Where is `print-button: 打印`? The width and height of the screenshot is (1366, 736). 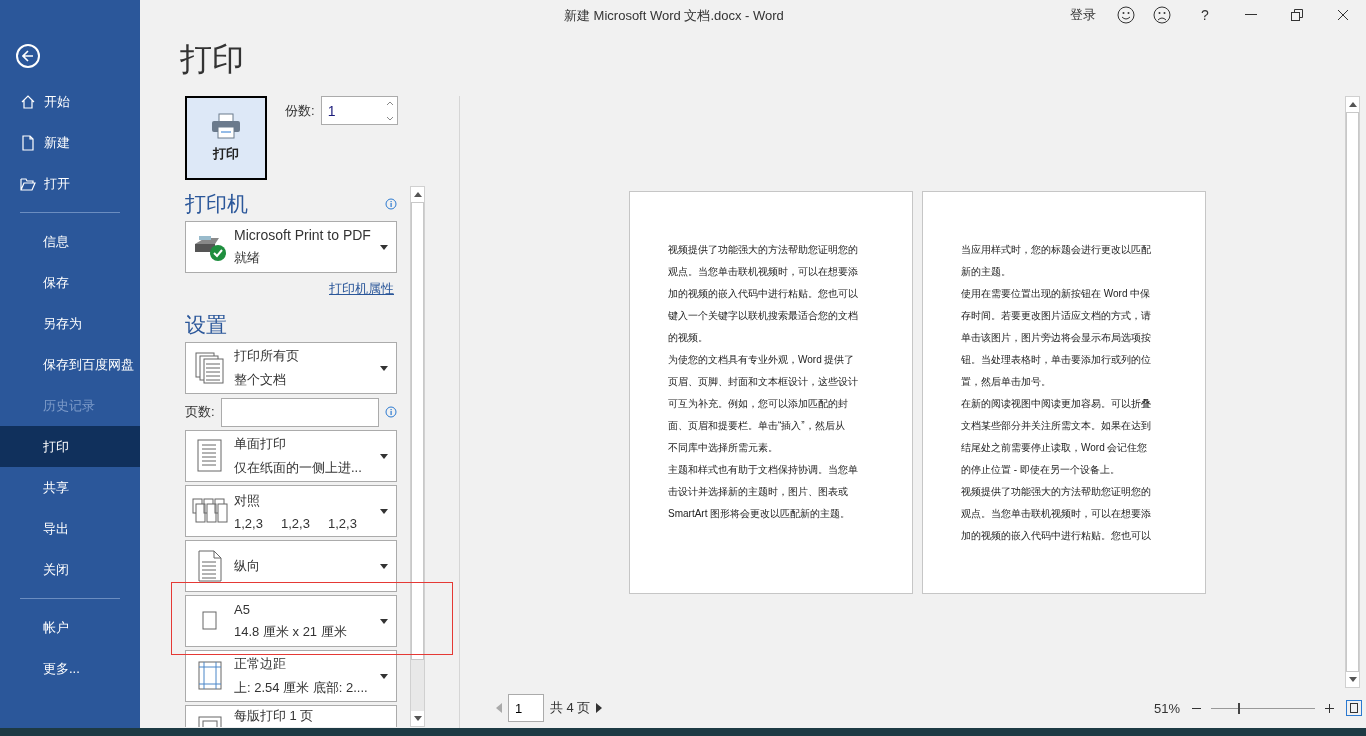 print-button: 打印 is located at coordinates (226, 138).